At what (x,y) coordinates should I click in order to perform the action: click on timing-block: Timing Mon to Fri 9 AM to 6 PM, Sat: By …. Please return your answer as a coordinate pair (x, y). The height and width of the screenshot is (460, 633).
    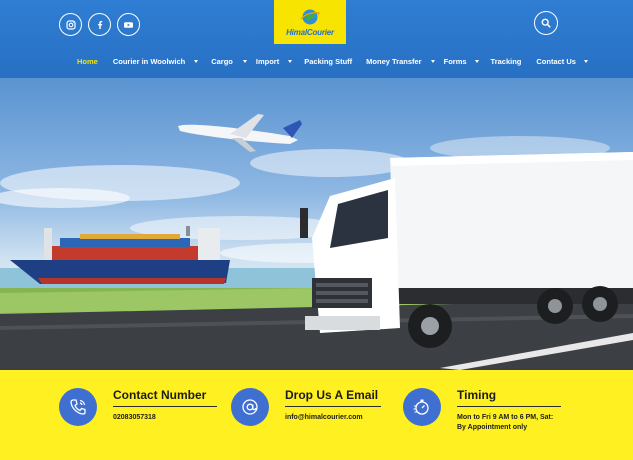
    Looking at the image, I should click on (482, 410).